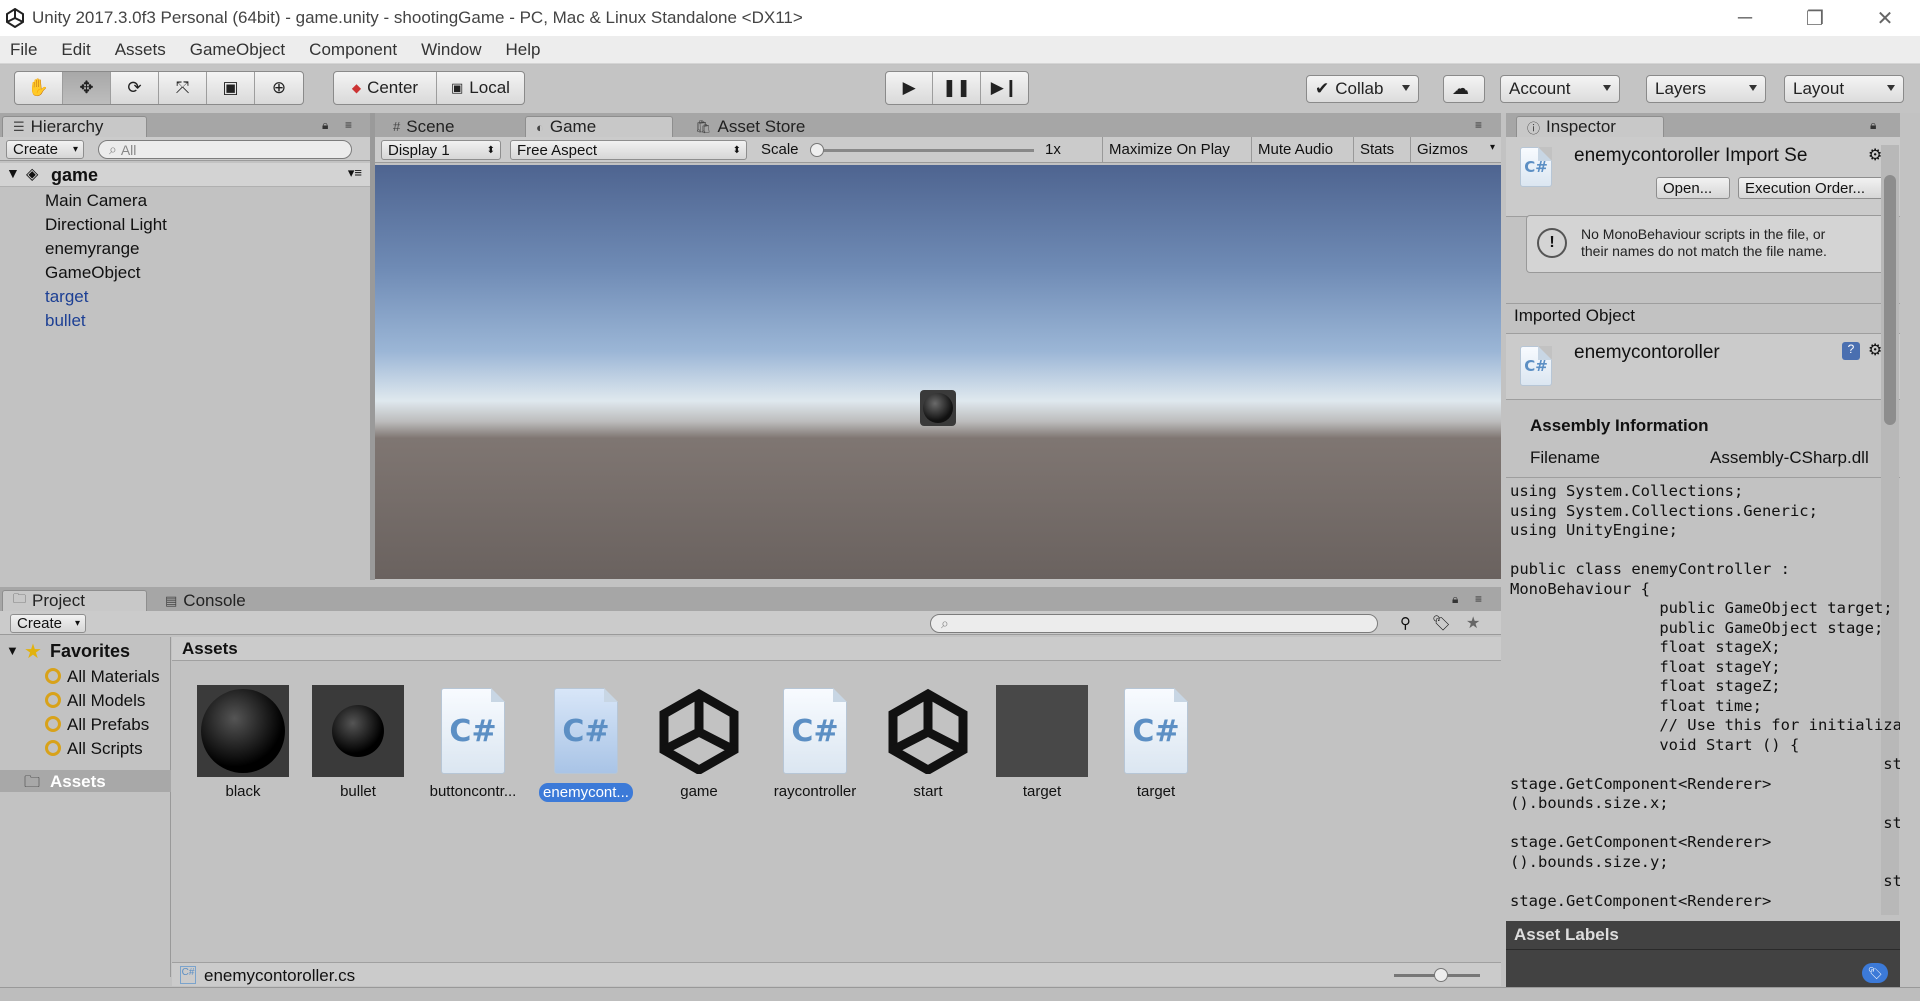 The width and height of the screenshot is (1920, 1001). What do you see at coordinates (355, 173) in the screenshot?
I see `scene-menu-icon: ▾≡` at bounding box center [355, 173].